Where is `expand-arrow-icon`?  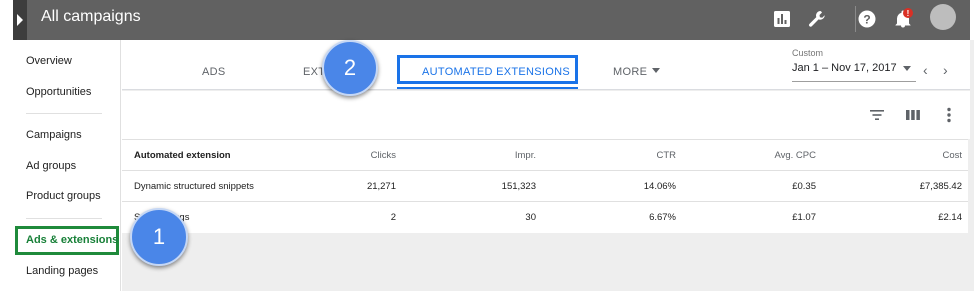
expand-arrow-icon is located at coordinates (20, 20).